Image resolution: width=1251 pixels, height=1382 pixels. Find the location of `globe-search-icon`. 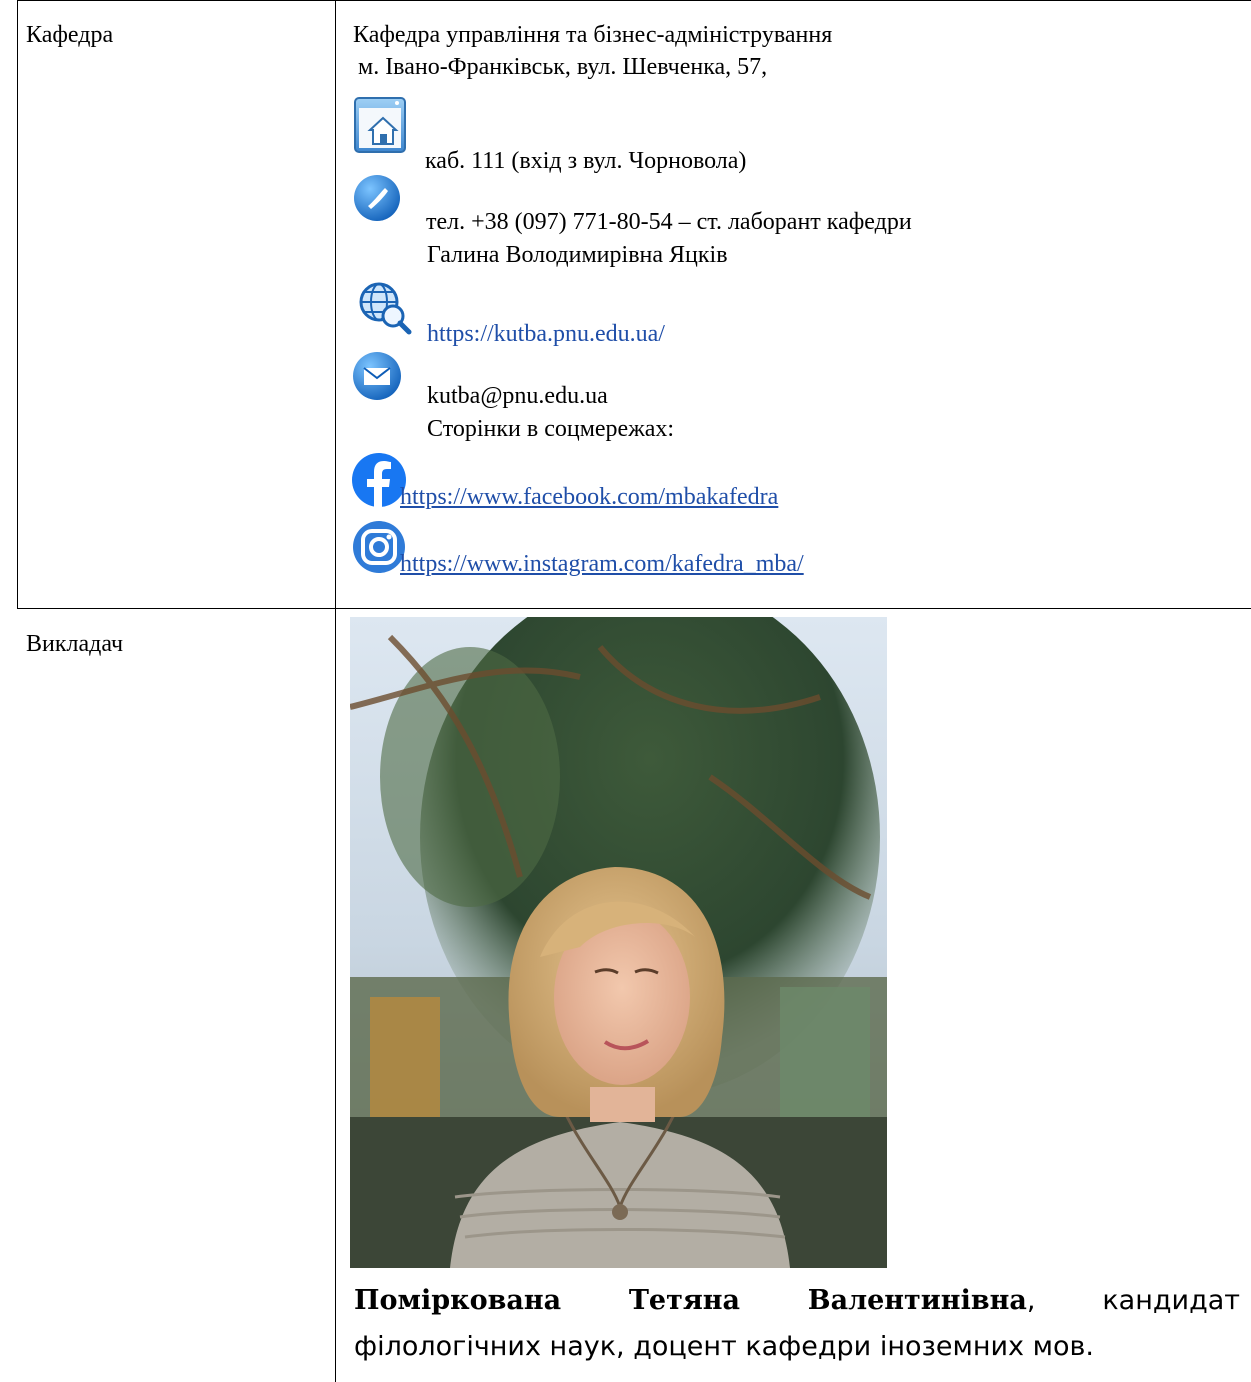

globe-search-icon is located at coordinates (384, 307).